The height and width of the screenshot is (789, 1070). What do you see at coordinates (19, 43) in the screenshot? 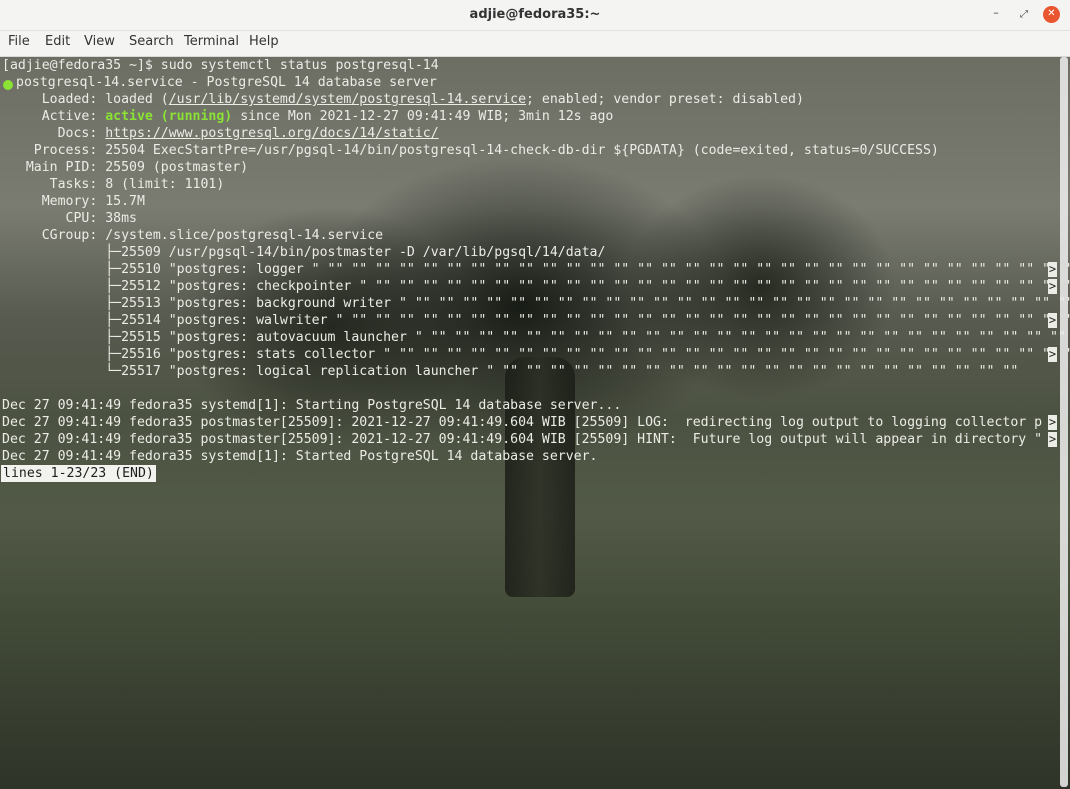
I see `menu-file: File` at bounding box center [19, 43].